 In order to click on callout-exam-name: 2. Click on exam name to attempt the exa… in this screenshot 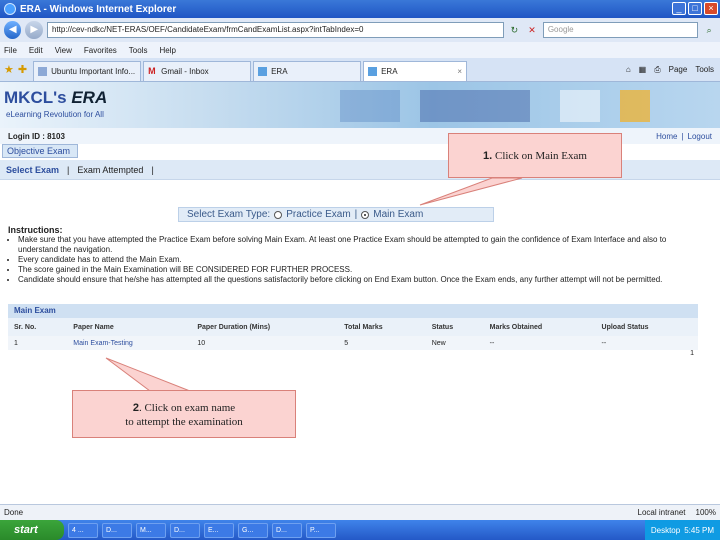, I will do `click(184, 414)`.